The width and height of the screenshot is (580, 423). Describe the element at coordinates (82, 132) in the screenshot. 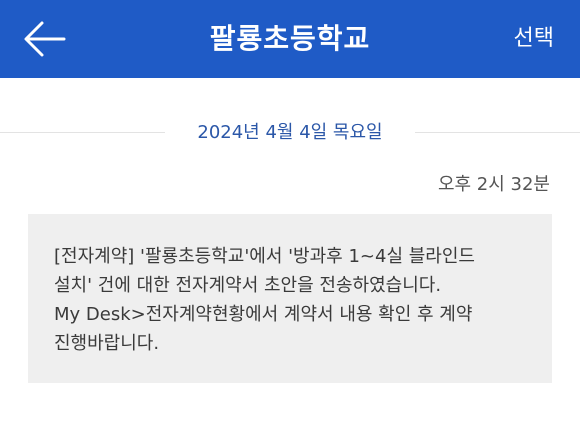

I see `divider-line-left` at that location.